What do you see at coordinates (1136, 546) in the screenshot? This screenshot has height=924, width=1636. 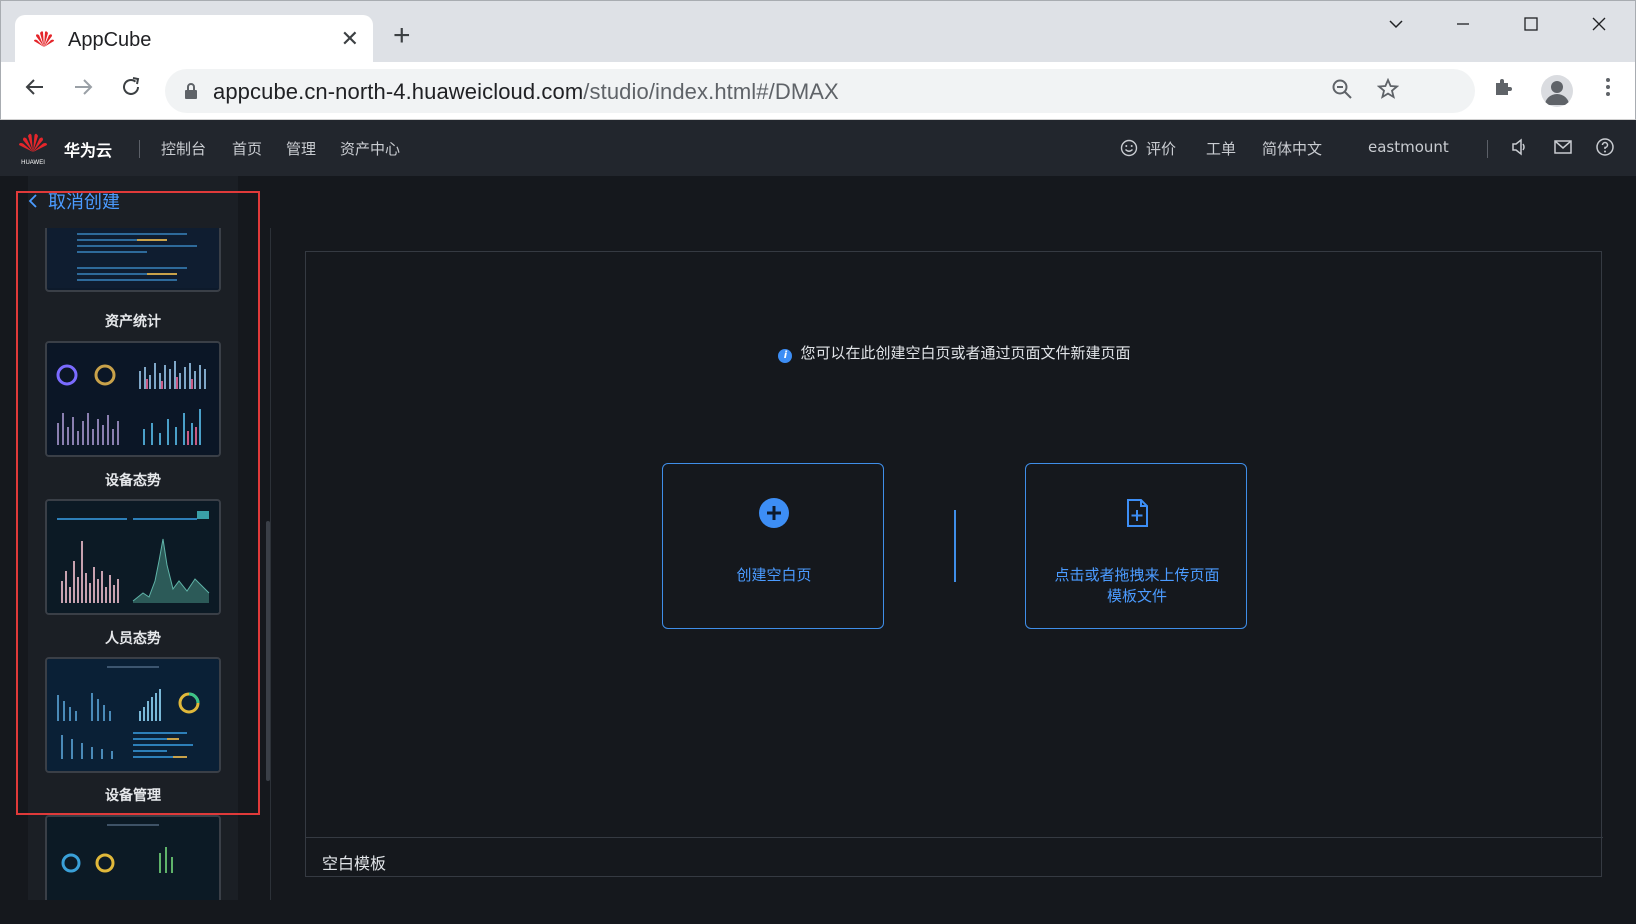 I see `upload-template-button: 点击或者拖拽来上传页面 模板文件` at bounding box center [1136, 546].